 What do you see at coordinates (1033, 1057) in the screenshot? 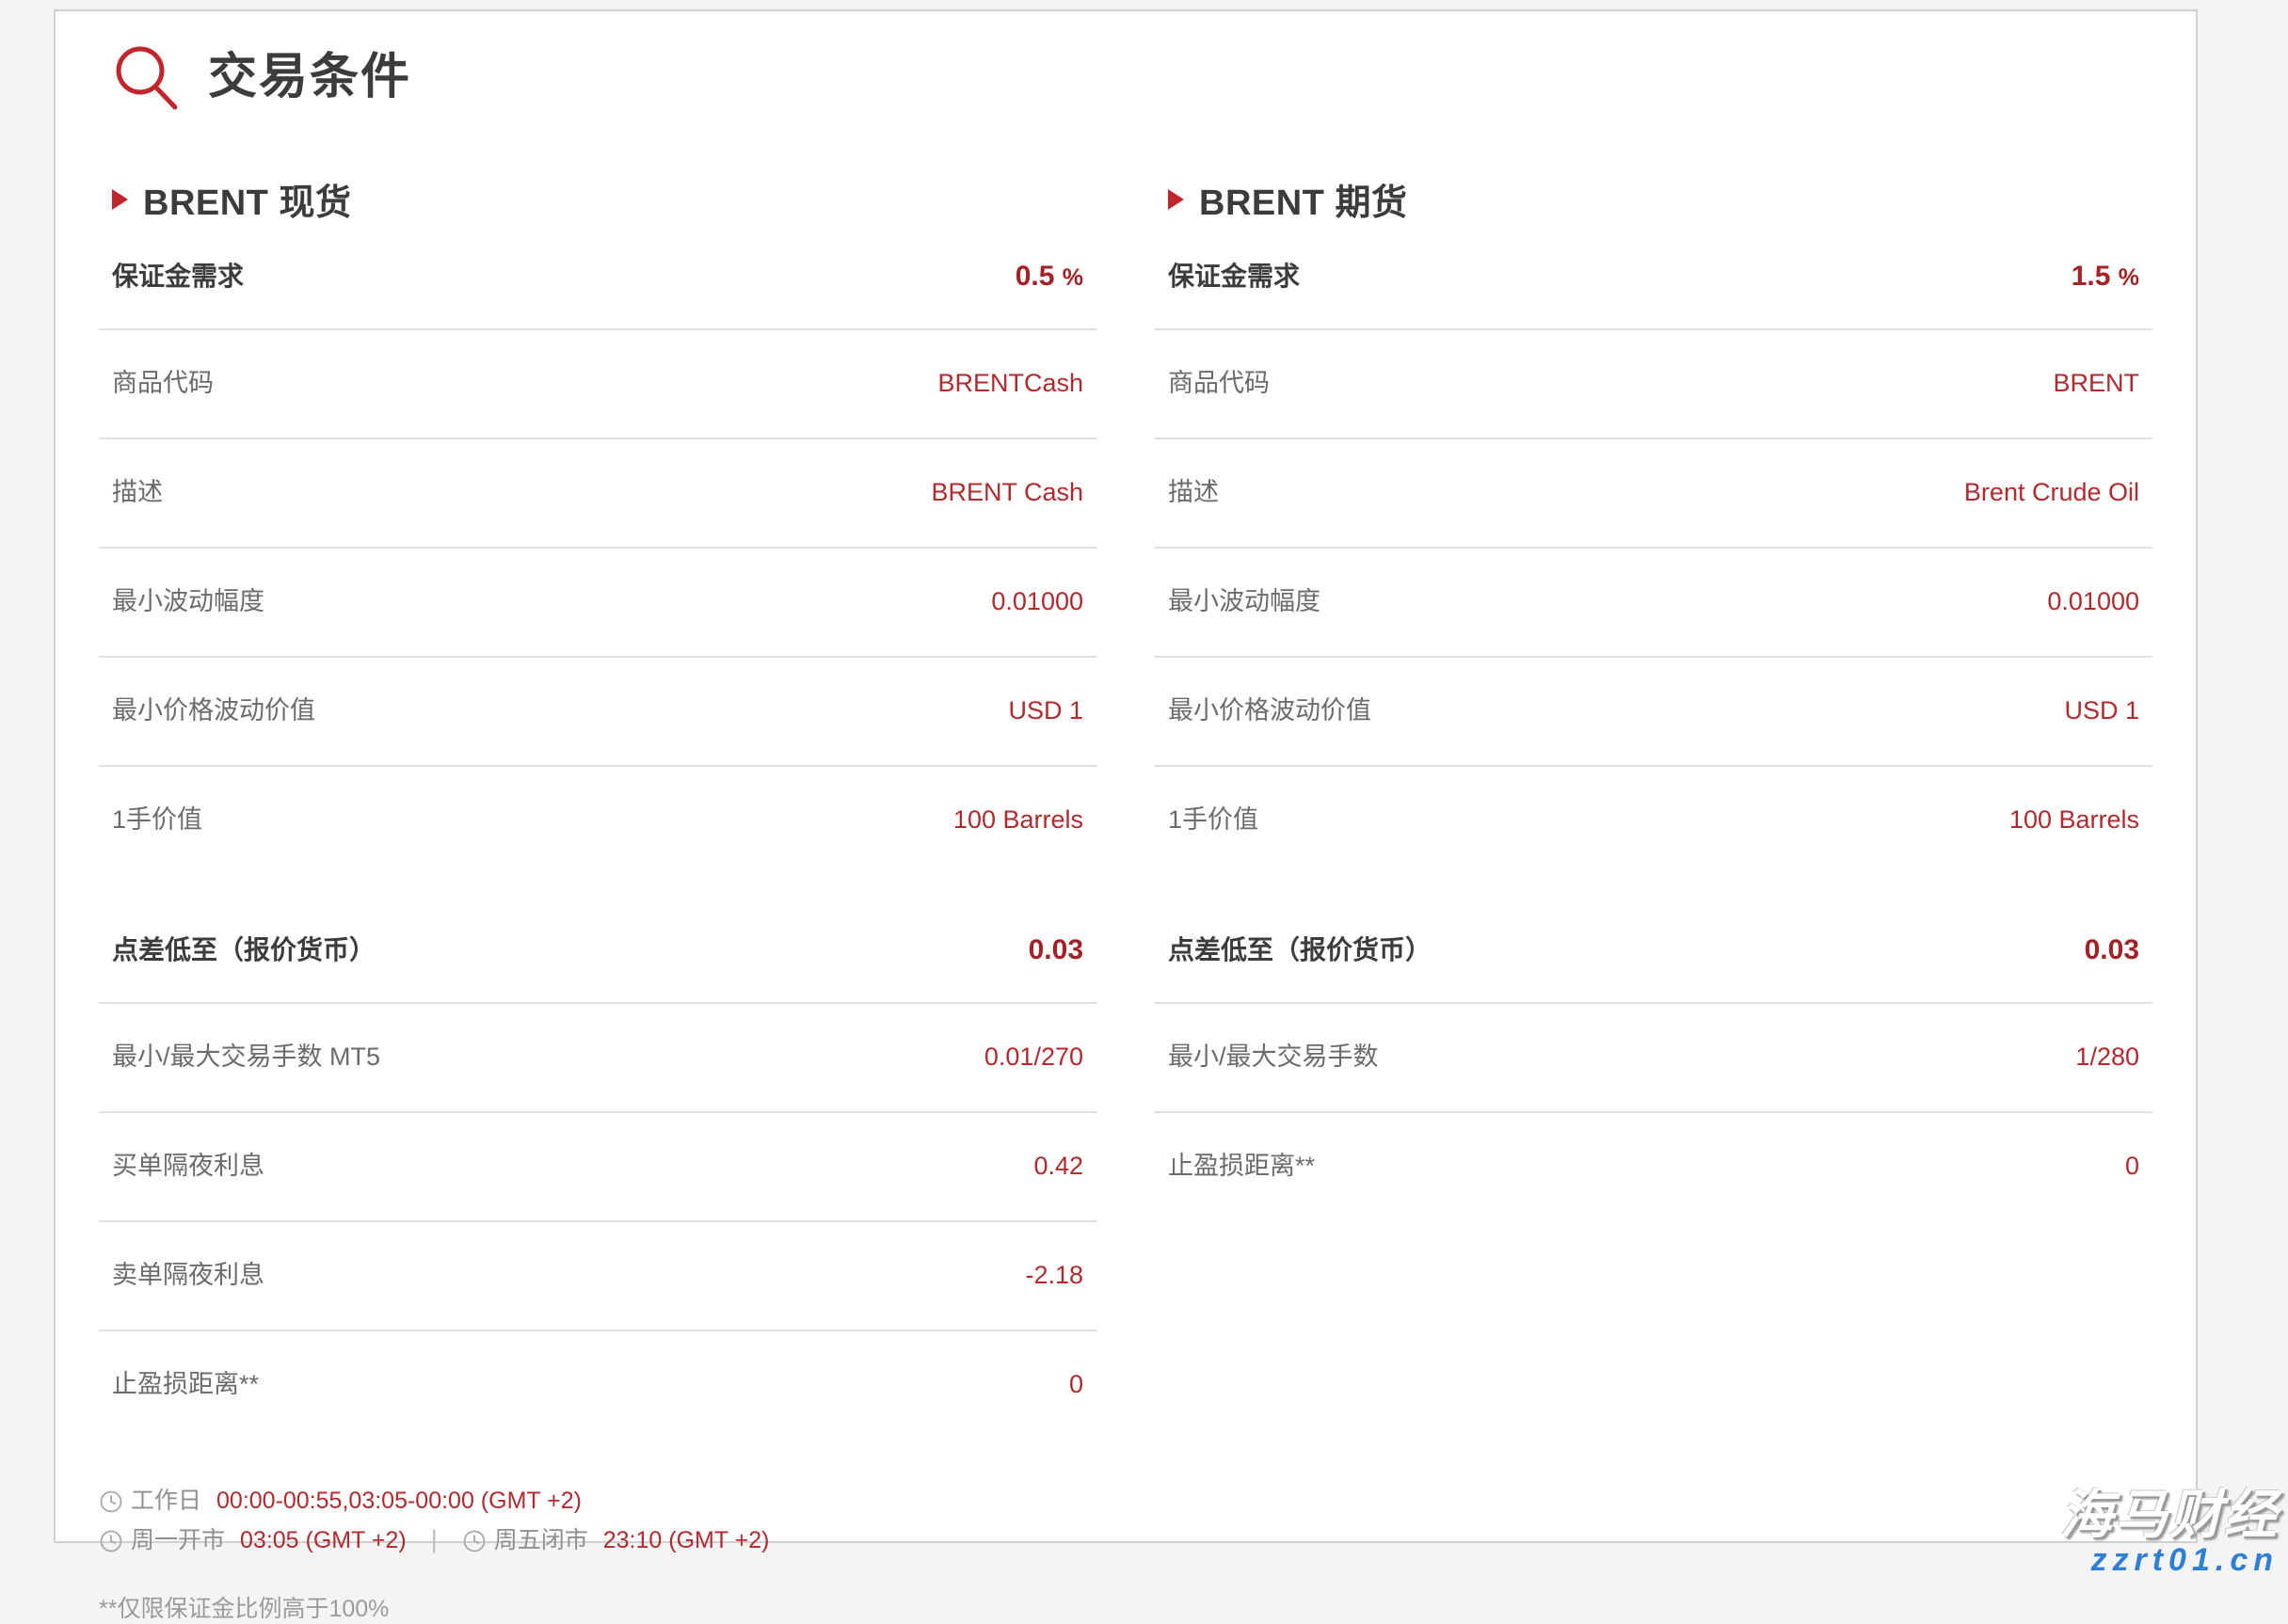
I see `row-value: 0.01/270` at bounding box center [1033, 1057].